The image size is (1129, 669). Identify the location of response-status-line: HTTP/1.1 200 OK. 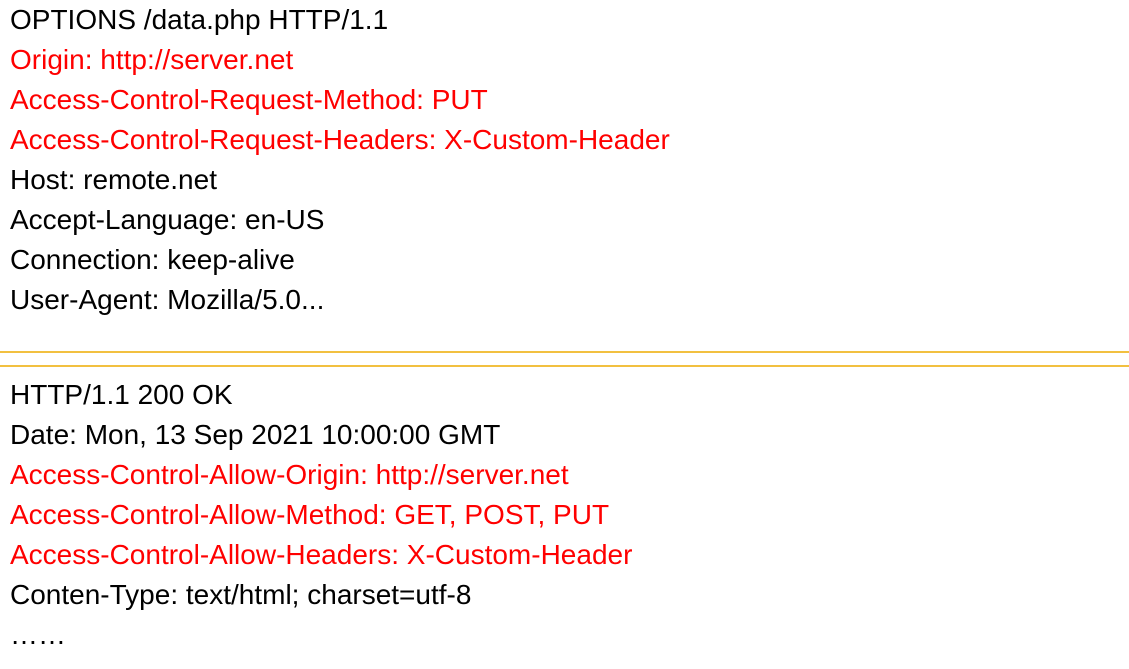
(121, 394).